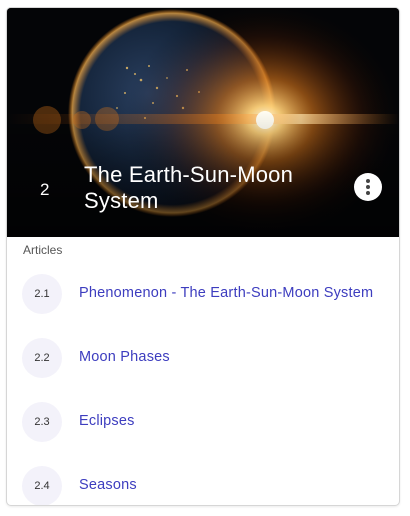  I want to click on articles-section-label: Articles, so click(43, 250).